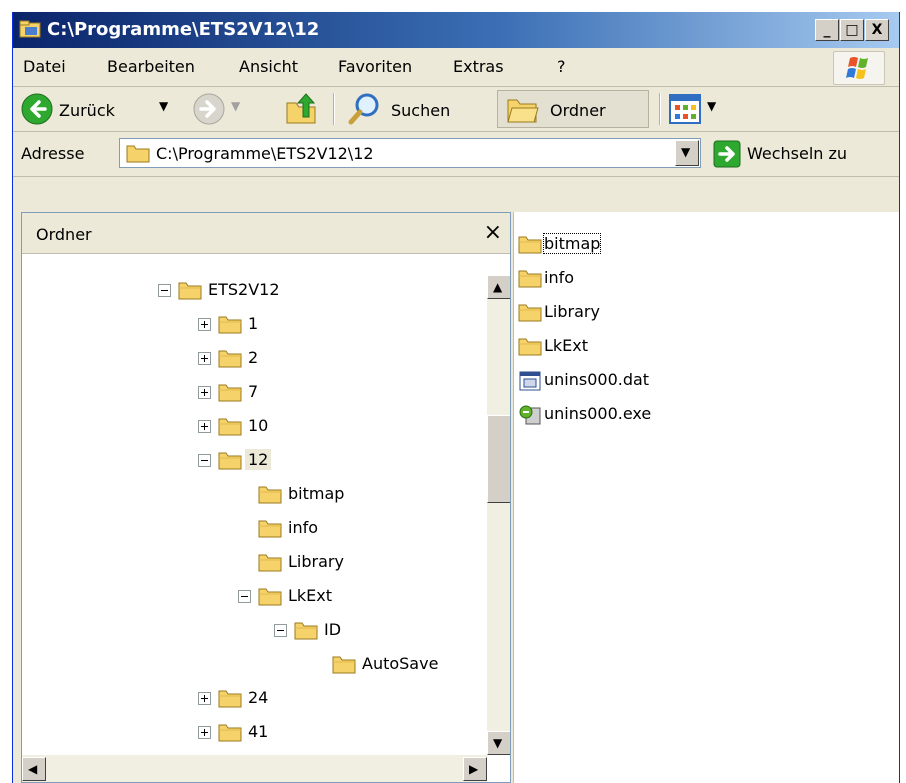 The width and height of the screenshot is (906, 783). I want to click on tree-item: 7, so click(252, 392).